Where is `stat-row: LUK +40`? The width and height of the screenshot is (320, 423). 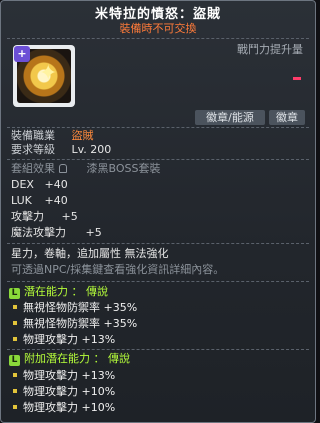
stat-row: LUK +40 is located at coordinates (39, 201).